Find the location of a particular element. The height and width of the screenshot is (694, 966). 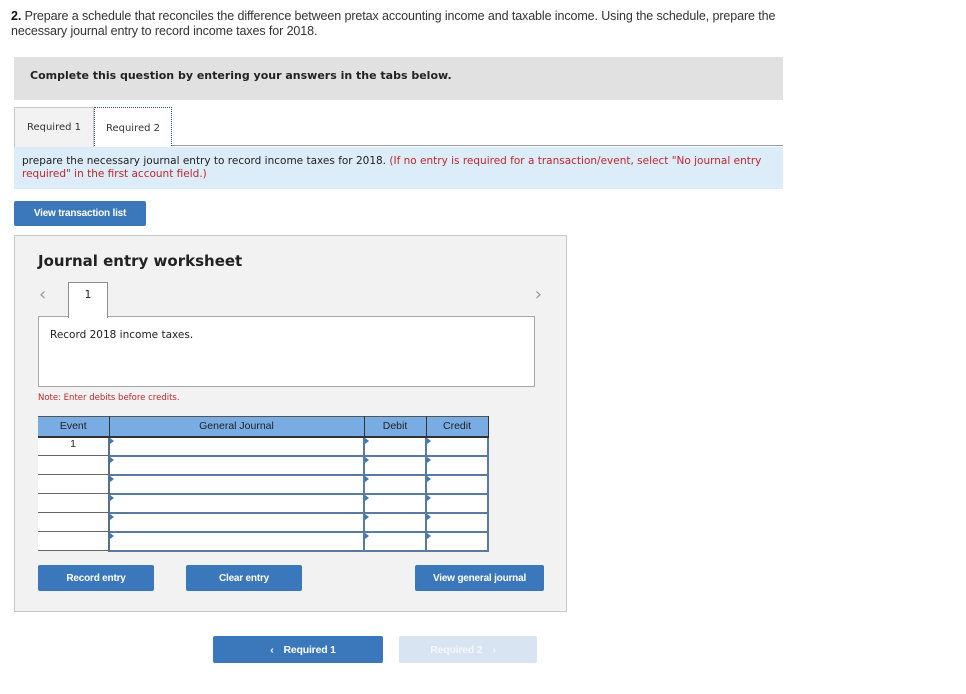

journal-table-header: Event General Journal Debit Credit is located at coordinates (263, 427).